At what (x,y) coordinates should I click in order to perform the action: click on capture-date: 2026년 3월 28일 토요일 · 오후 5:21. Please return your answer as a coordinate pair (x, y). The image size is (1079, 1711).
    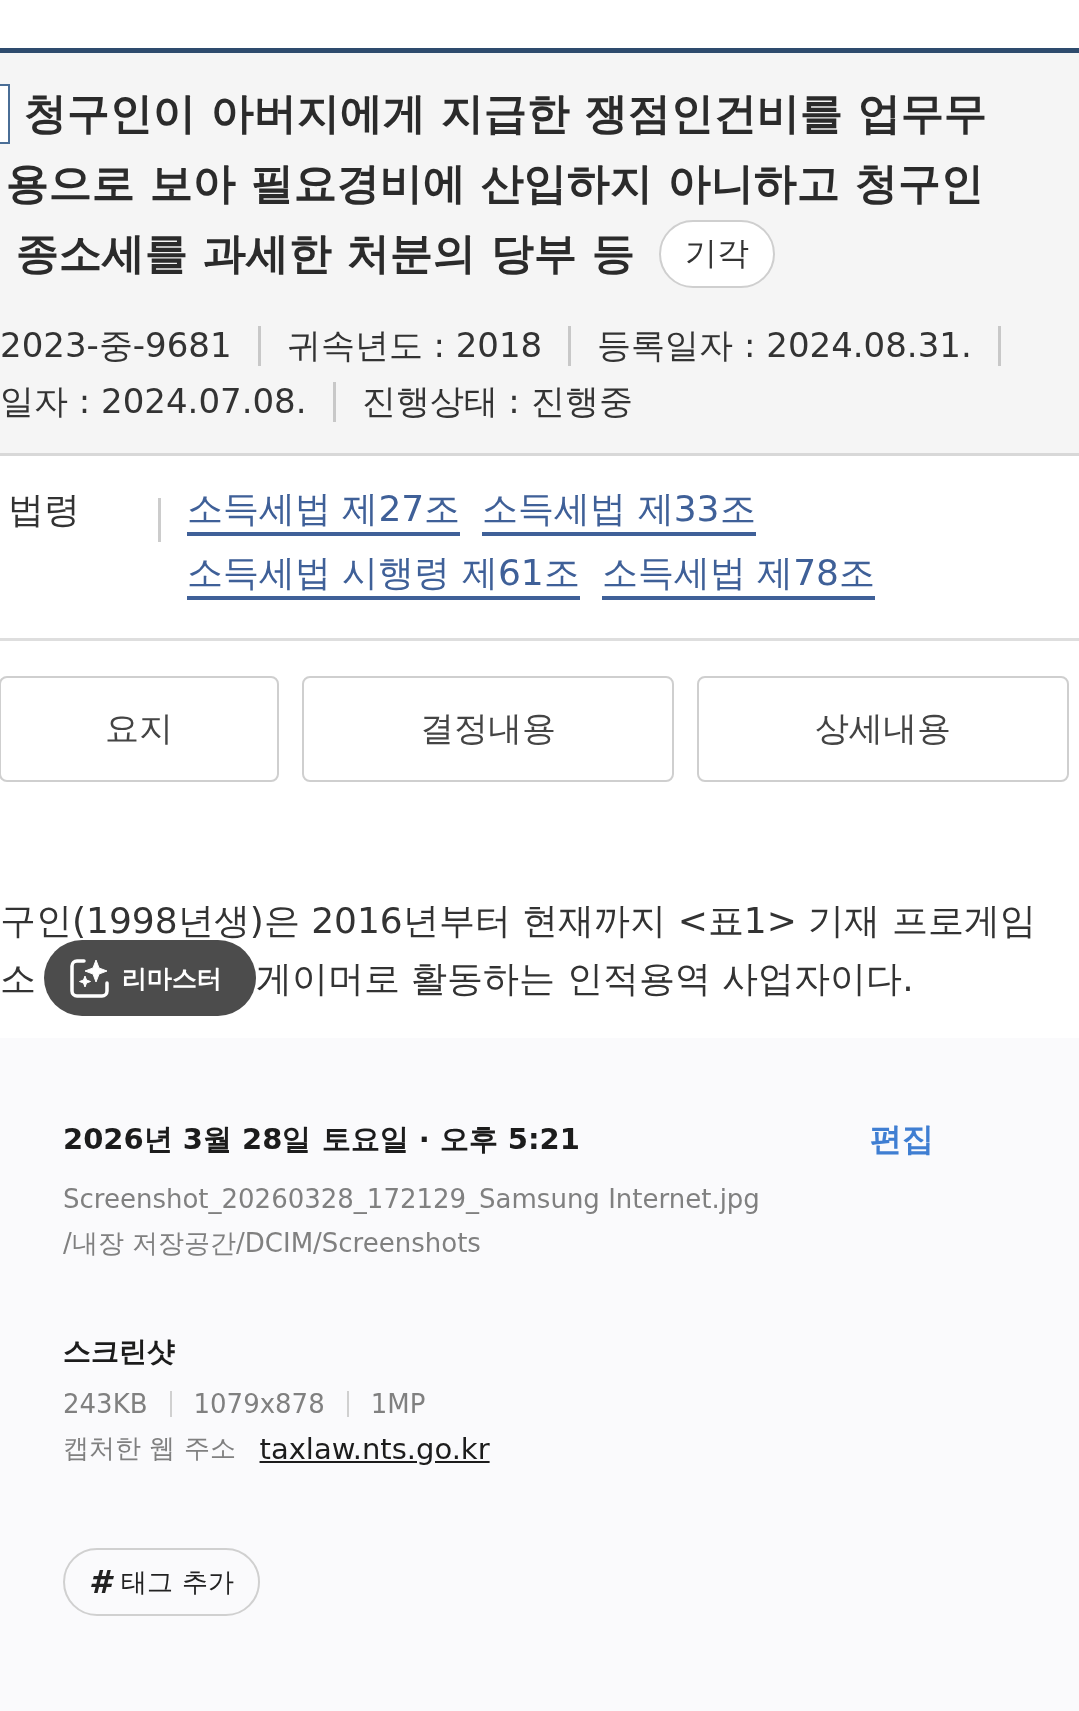
    Looking at the image, I should click on (321, 1139).